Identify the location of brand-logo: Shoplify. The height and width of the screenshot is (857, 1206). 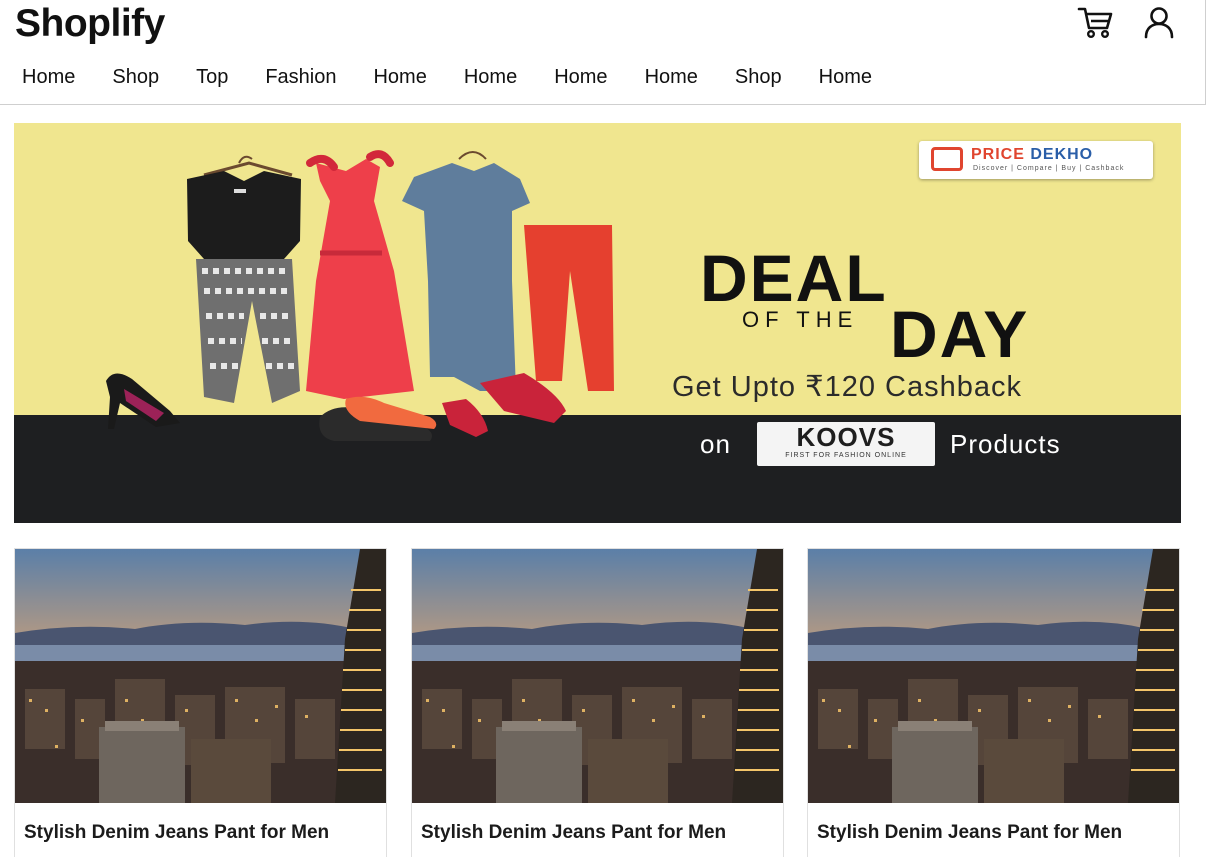
(90, 24).